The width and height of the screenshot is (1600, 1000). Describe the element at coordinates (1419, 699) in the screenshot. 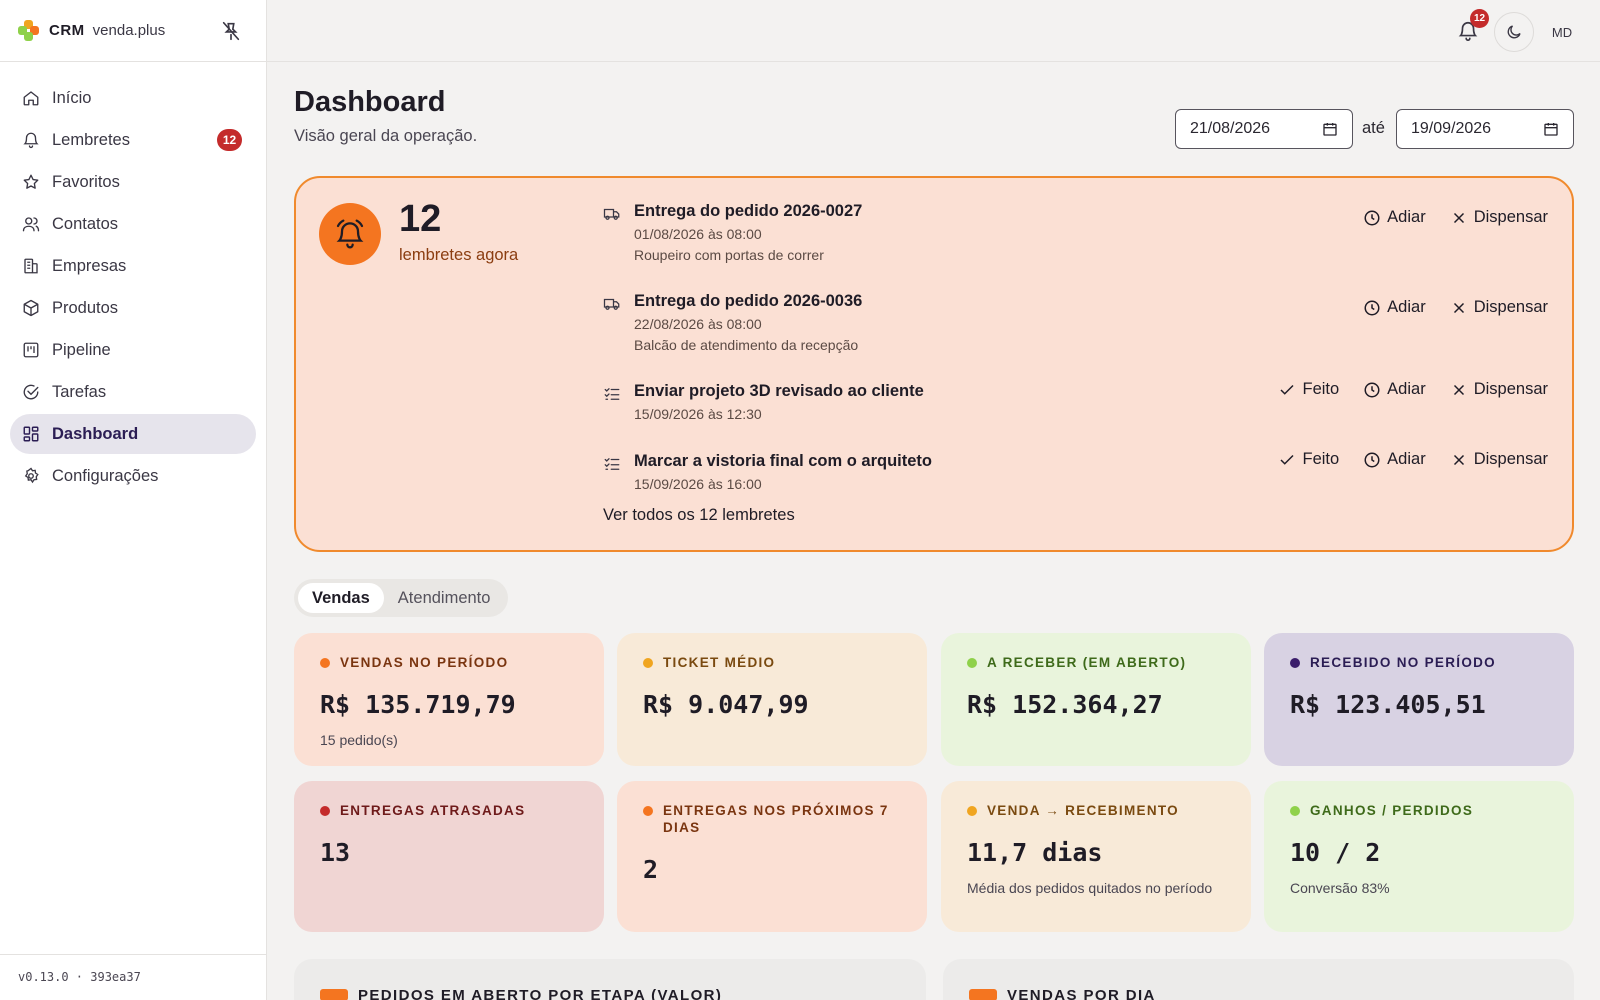

I see `received-in-period-card: Recebido no período R$ 123.405,51` at that location.